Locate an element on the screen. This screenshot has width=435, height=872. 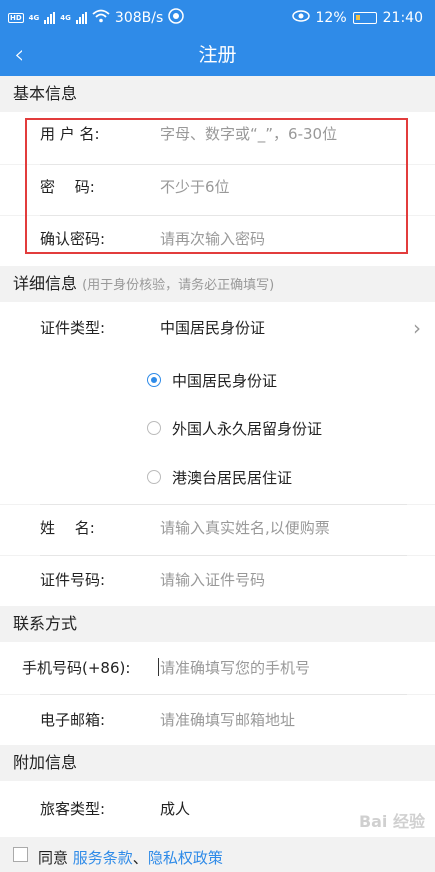
chevron-right-icon: › is located at coordinates (417, 328).